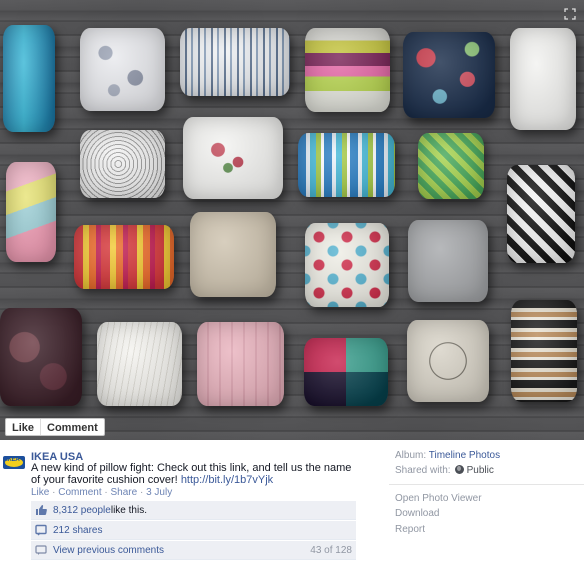 The height and width of the screenshot is (561, 584). What do you see at coordinates (124, 257) in the screenshot?
I see `pillow-red-yellow-stripes` at bounding box center [124, 257].